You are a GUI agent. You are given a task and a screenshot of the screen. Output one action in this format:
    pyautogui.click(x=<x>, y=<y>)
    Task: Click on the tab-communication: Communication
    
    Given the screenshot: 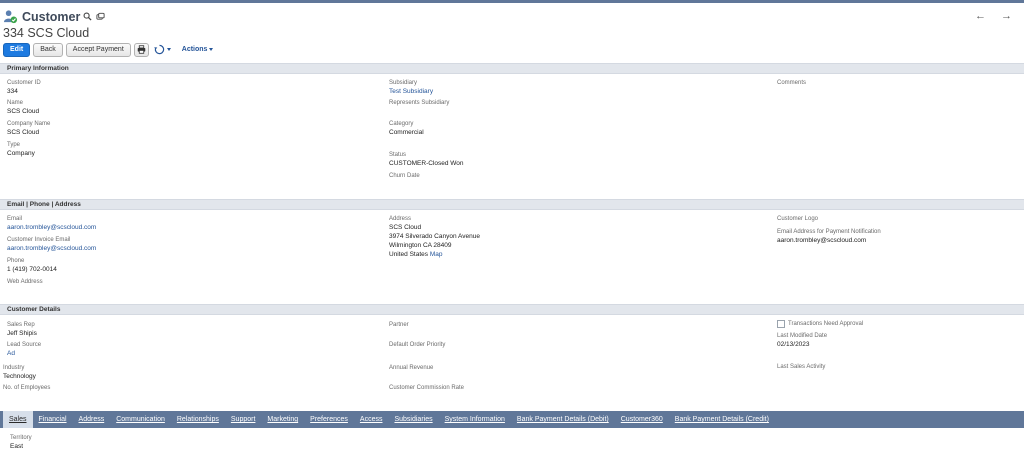 What is the action you would take?
    pyautogui.click(x=140, y=419)
    